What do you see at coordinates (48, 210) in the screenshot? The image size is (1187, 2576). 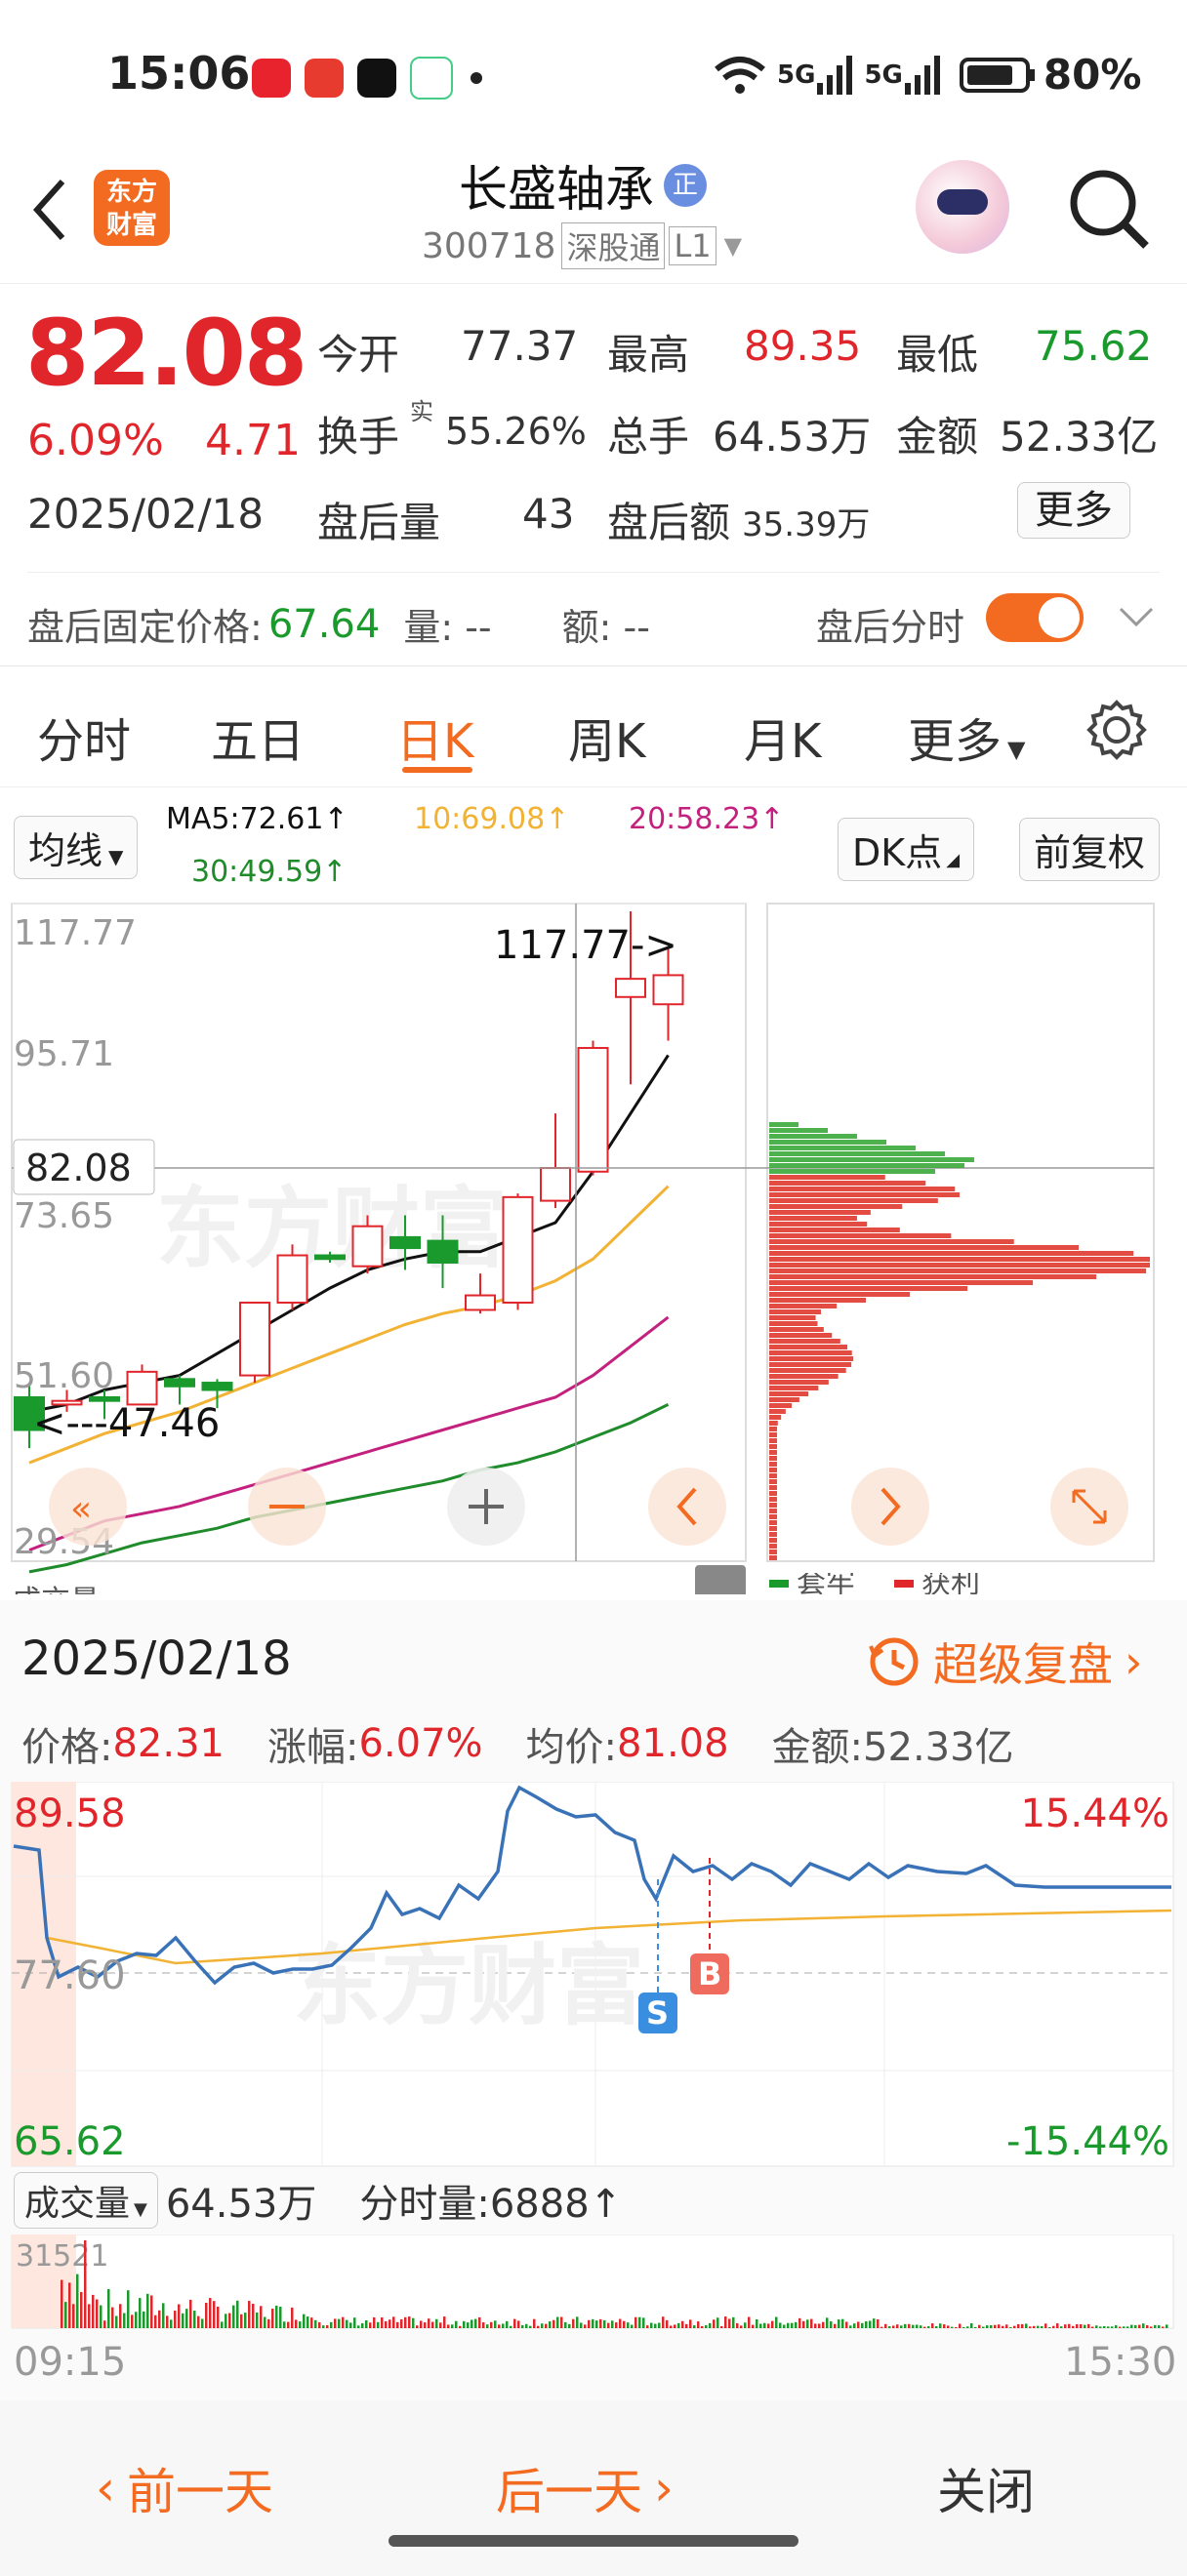 I see `chevron-left-icon` at bounding box center [48, 210].